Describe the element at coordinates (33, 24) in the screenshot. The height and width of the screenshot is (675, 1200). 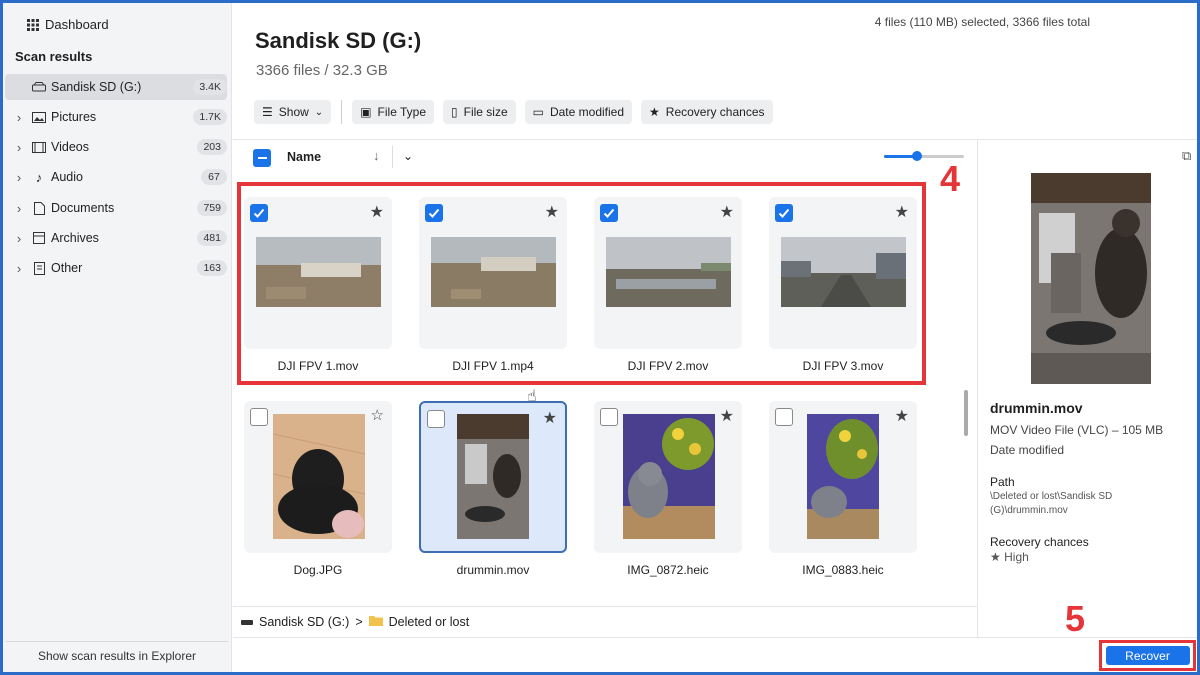
I see `dashboard-icon` at that location.